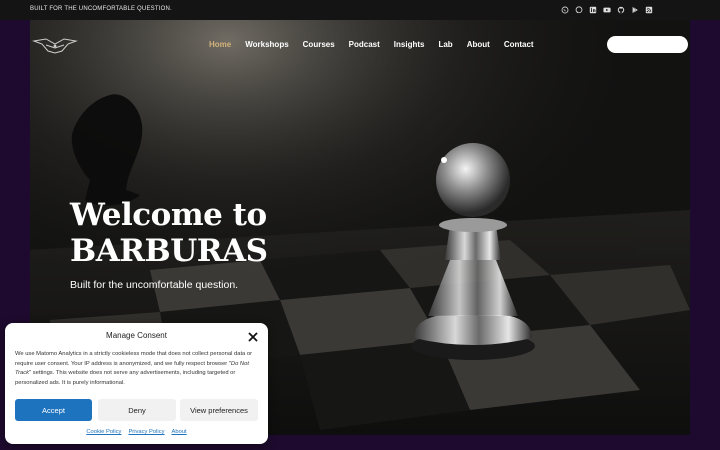 Image resolution: width=720 pixels, height=450 pixels. Describe the element at coordinates (137, 410) in the screenshot. I see `deny-button: Deny` at that location.